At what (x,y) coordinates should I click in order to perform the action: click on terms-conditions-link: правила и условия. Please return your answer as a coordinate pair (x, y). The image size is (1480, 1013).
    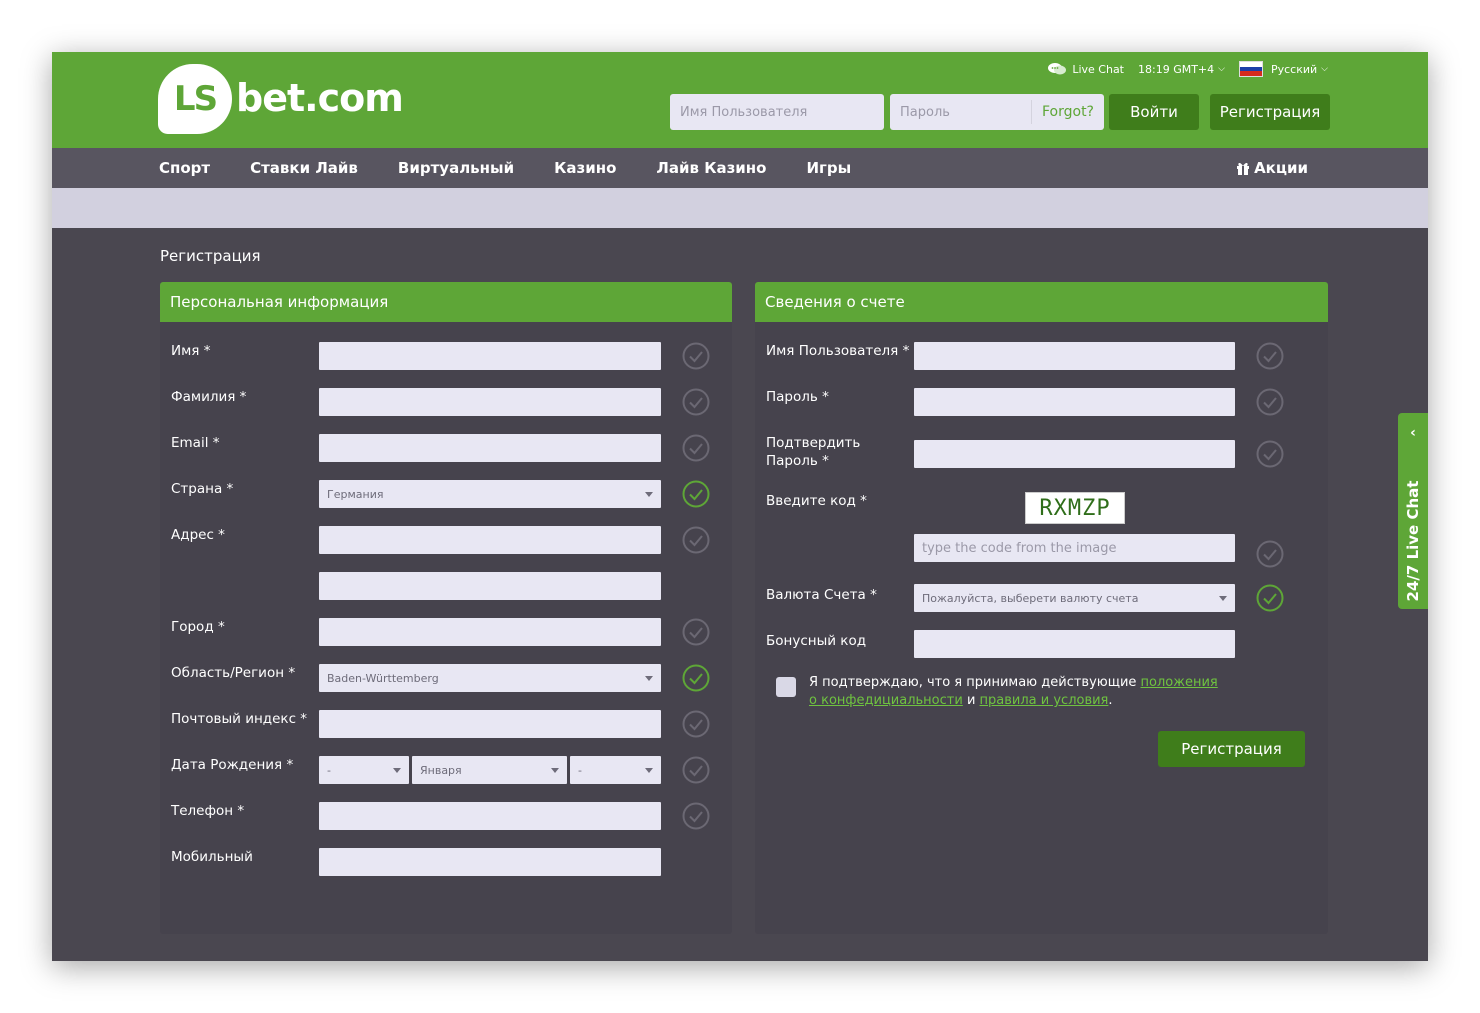
    Looking at the image, I should click on (1044, 700).